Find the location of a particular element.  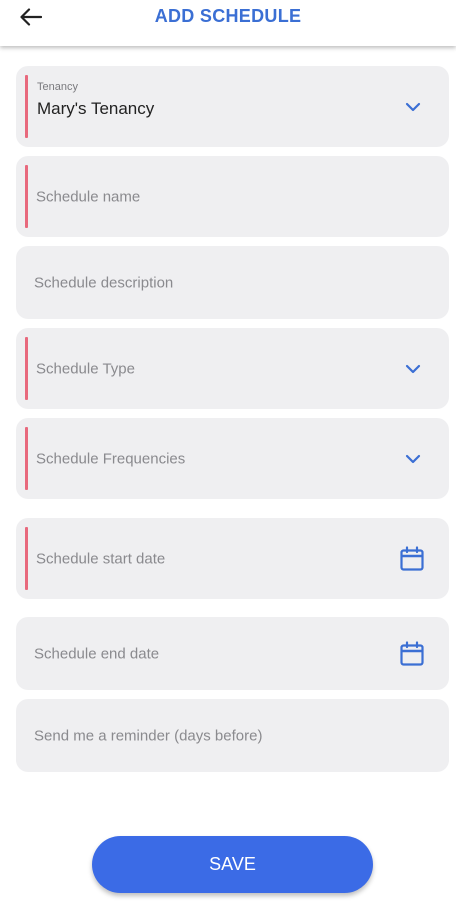

schedule-start-date-field: Schedule start date is located at coordinates (232, 558).